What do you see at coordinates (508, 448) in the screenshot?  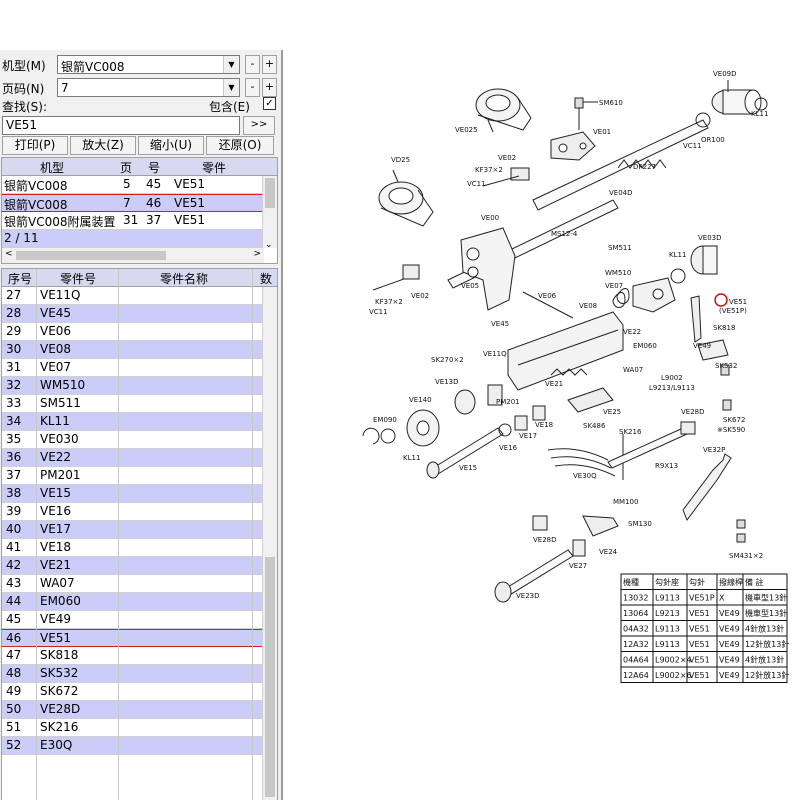 I see `diagram-label: VE16` at bounding box center [508, 448].